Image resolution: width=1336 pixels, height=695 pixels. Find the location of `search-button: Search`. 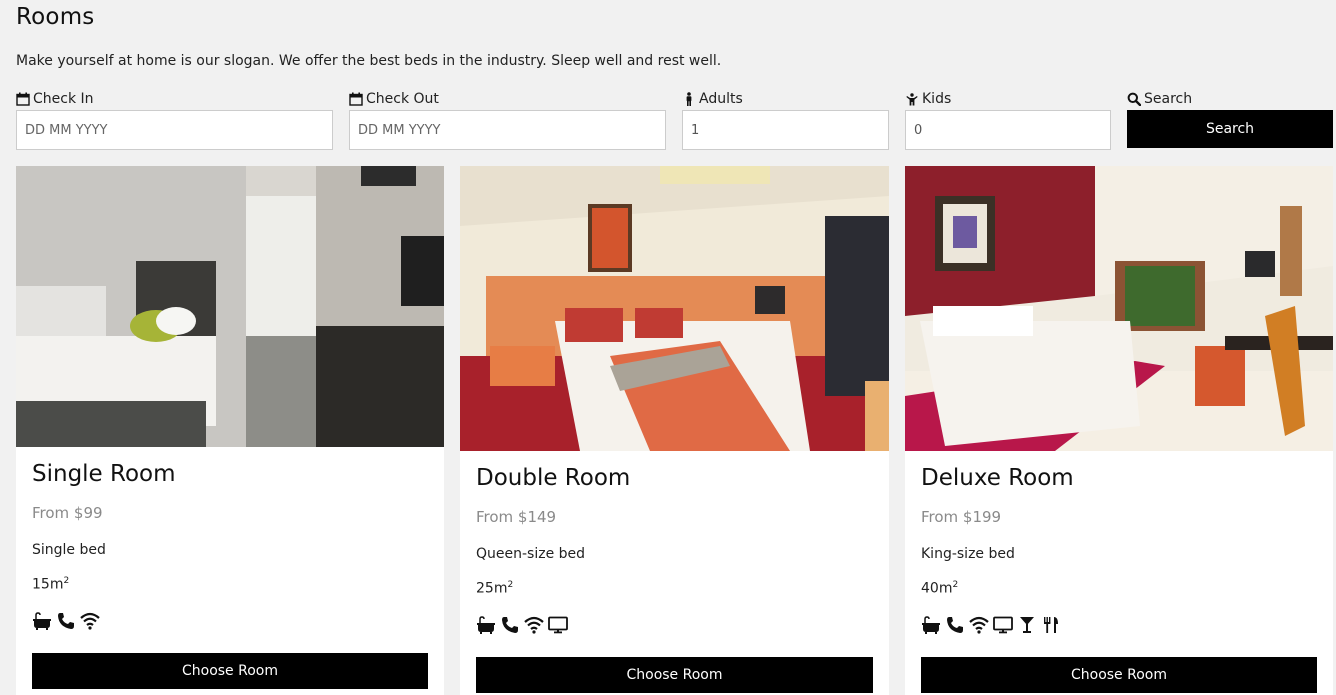

search-button: Search is located at coordinates (1230, 129).